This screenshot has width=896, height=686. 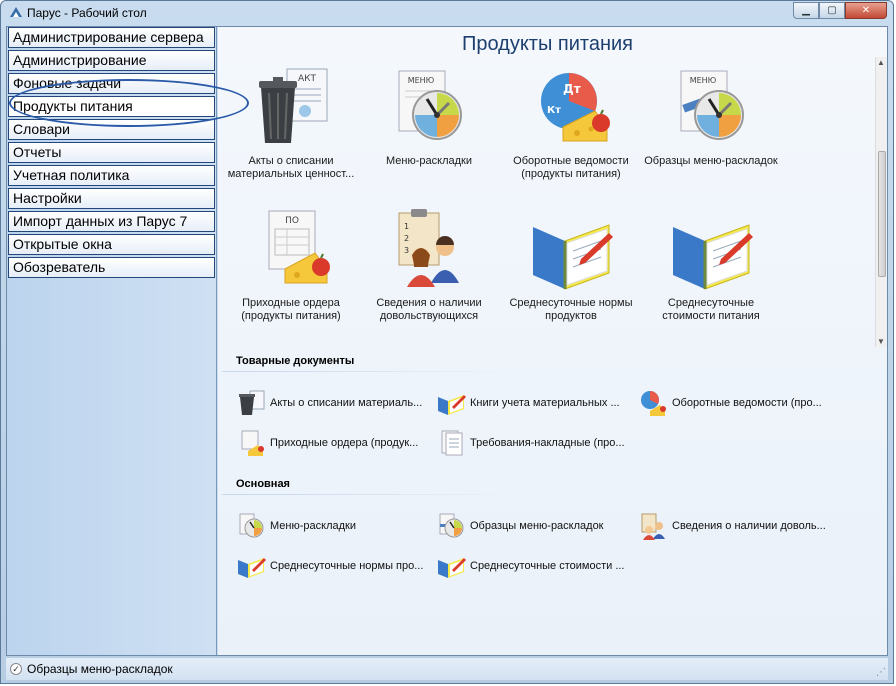 I want to click on trash-document-icon: АКТ, so click(x=291, y=107).